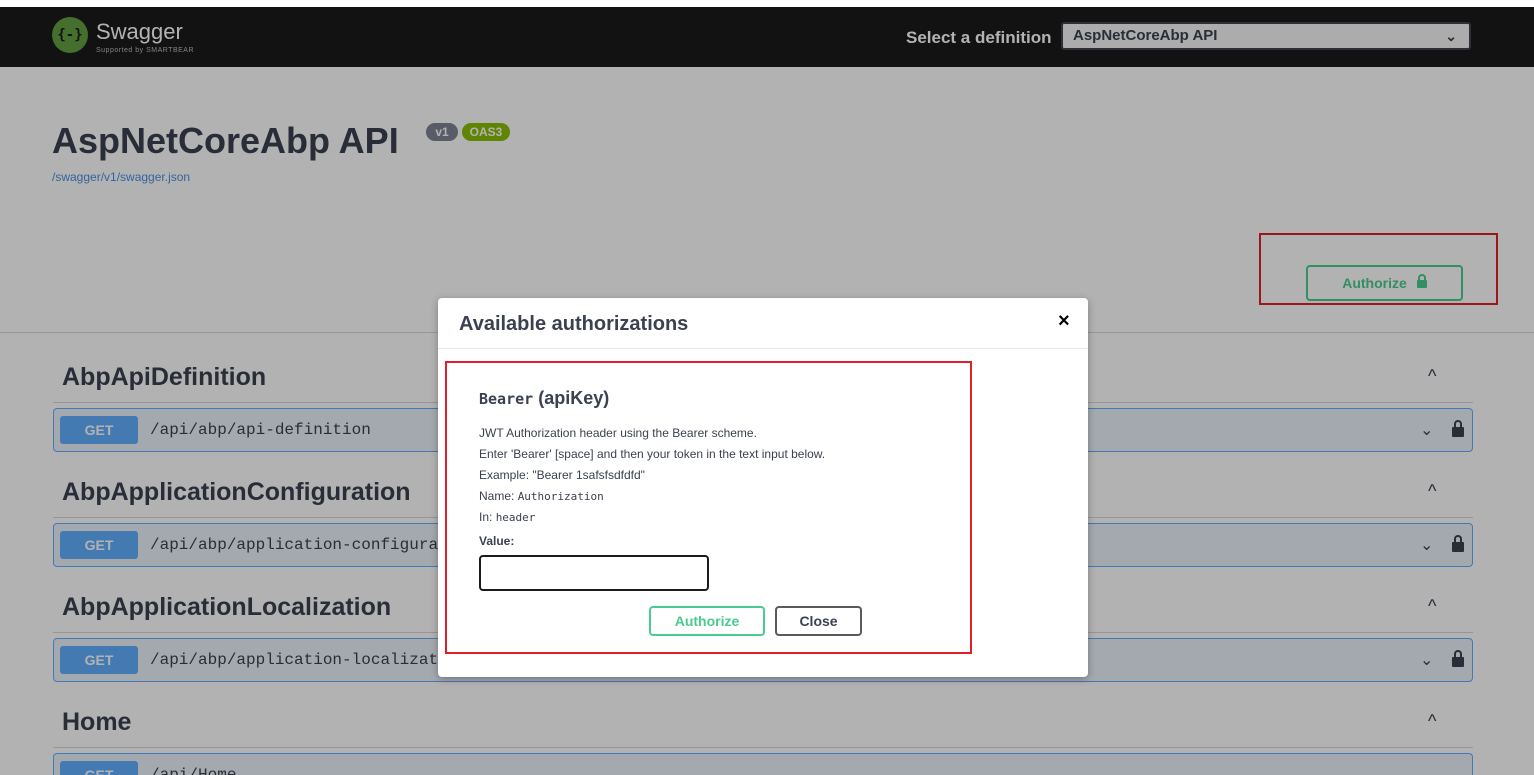  I want to click on token-value-input, so click(594, 573).